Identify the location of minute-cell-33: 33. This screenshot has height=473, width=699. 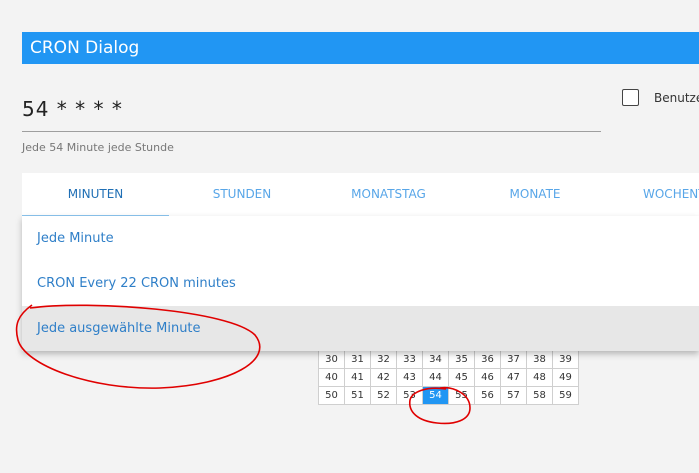
(409, 359).